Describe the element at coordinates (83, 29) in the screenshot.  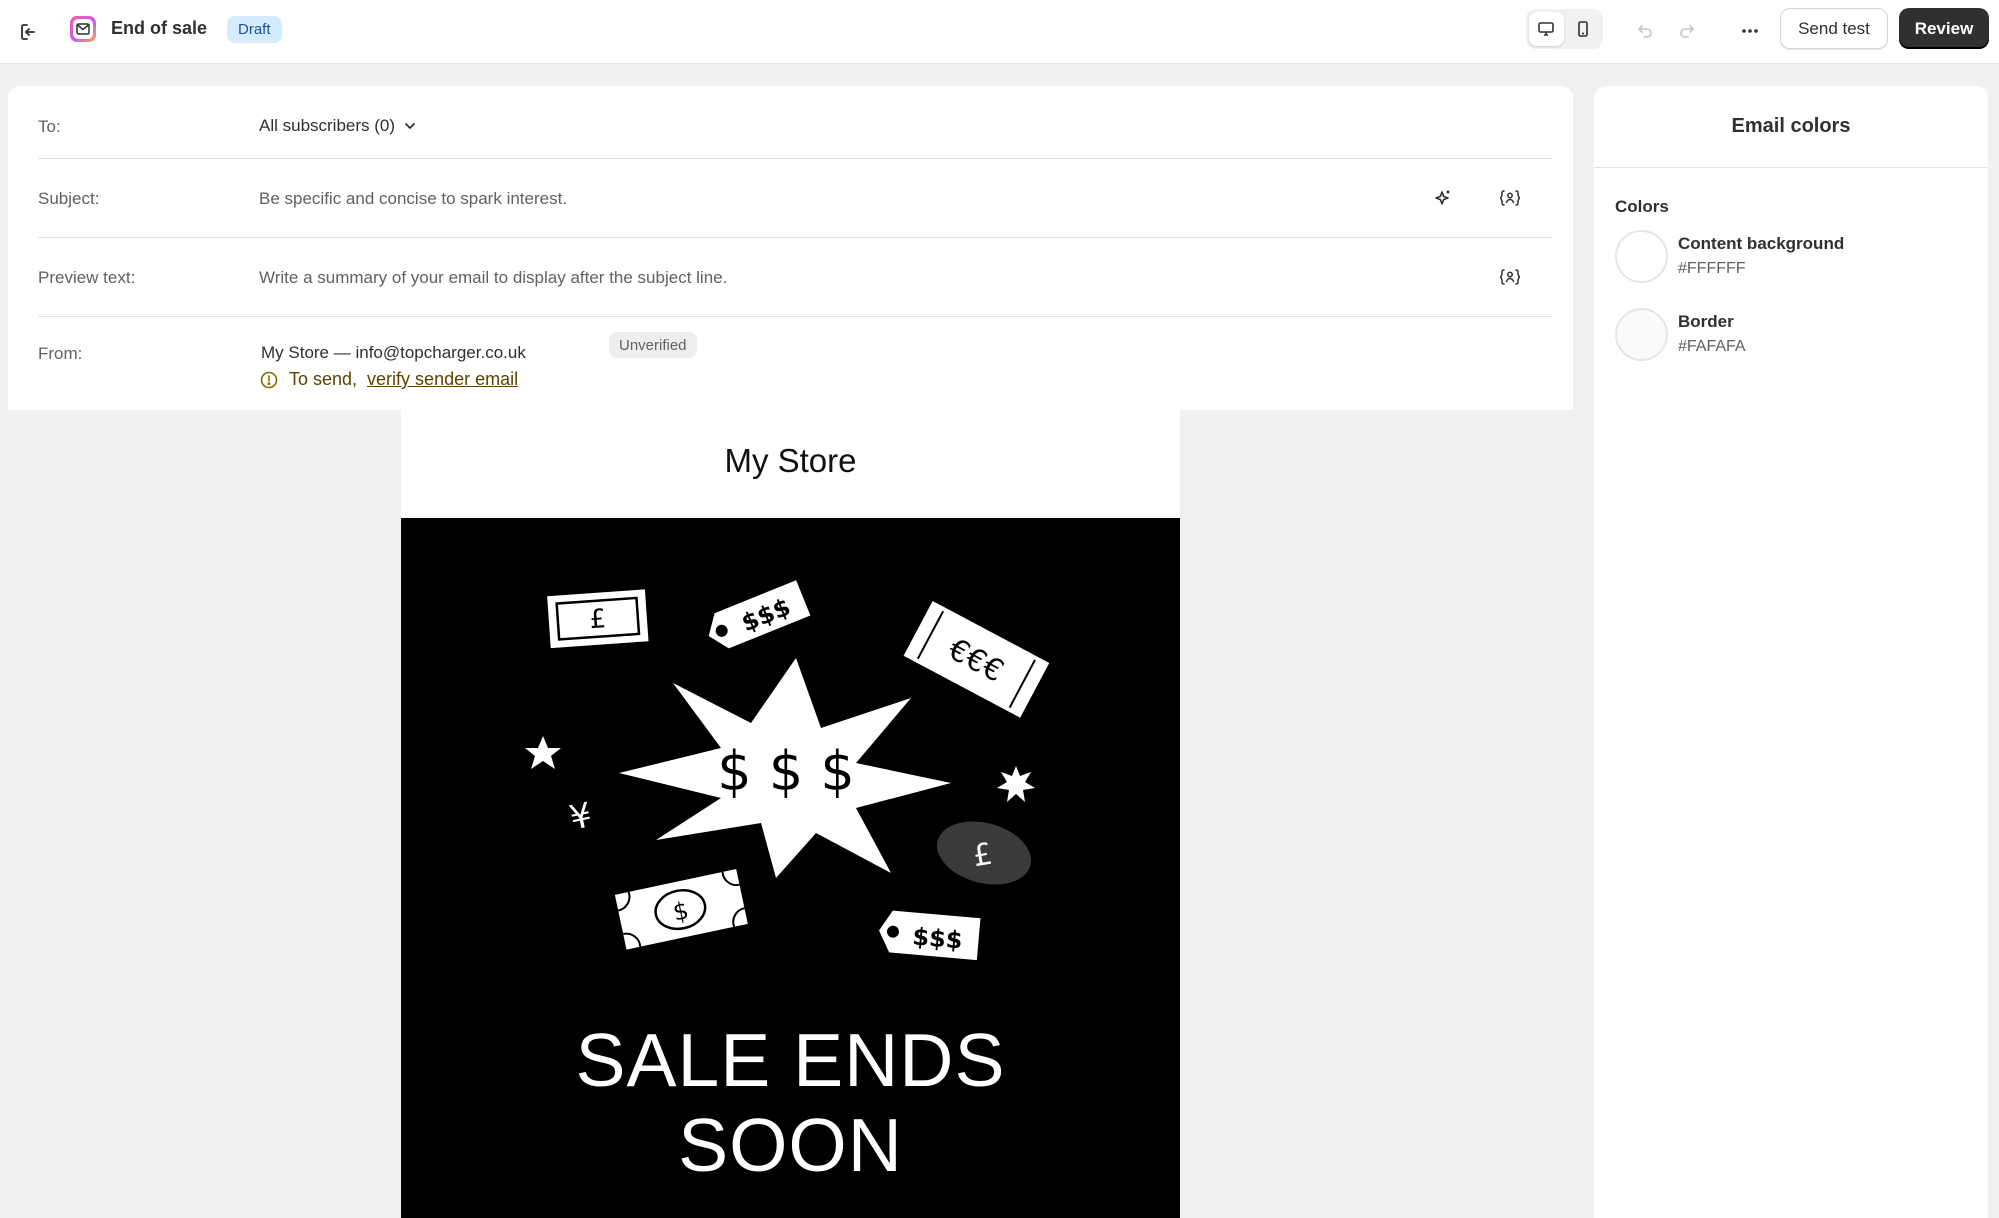
I see `email-app-icon` at that location.